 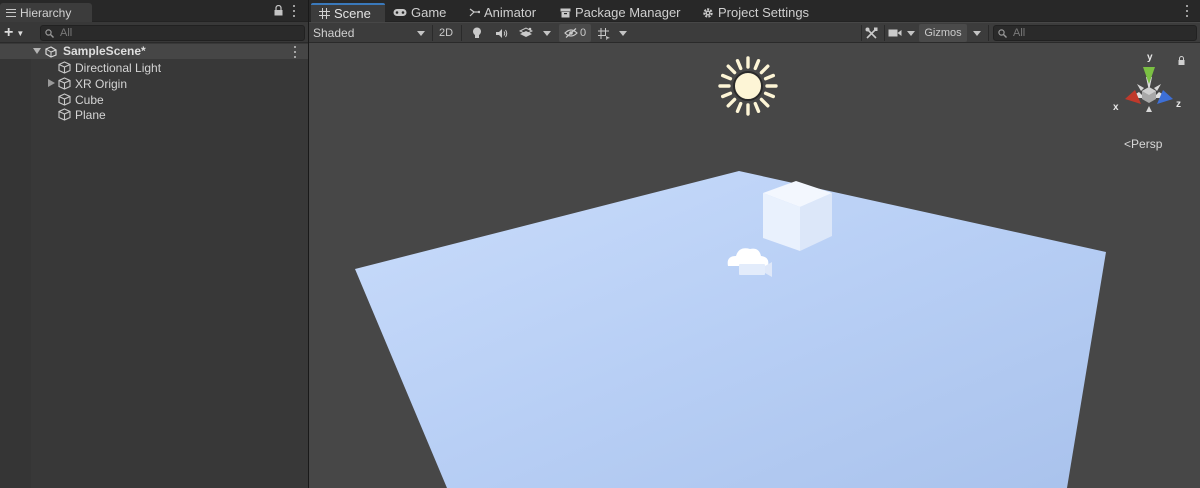 What do you see at coordinates (400, 12) in the screenshot?
I see `gamepad-icon` at bounding box center [400, 12].